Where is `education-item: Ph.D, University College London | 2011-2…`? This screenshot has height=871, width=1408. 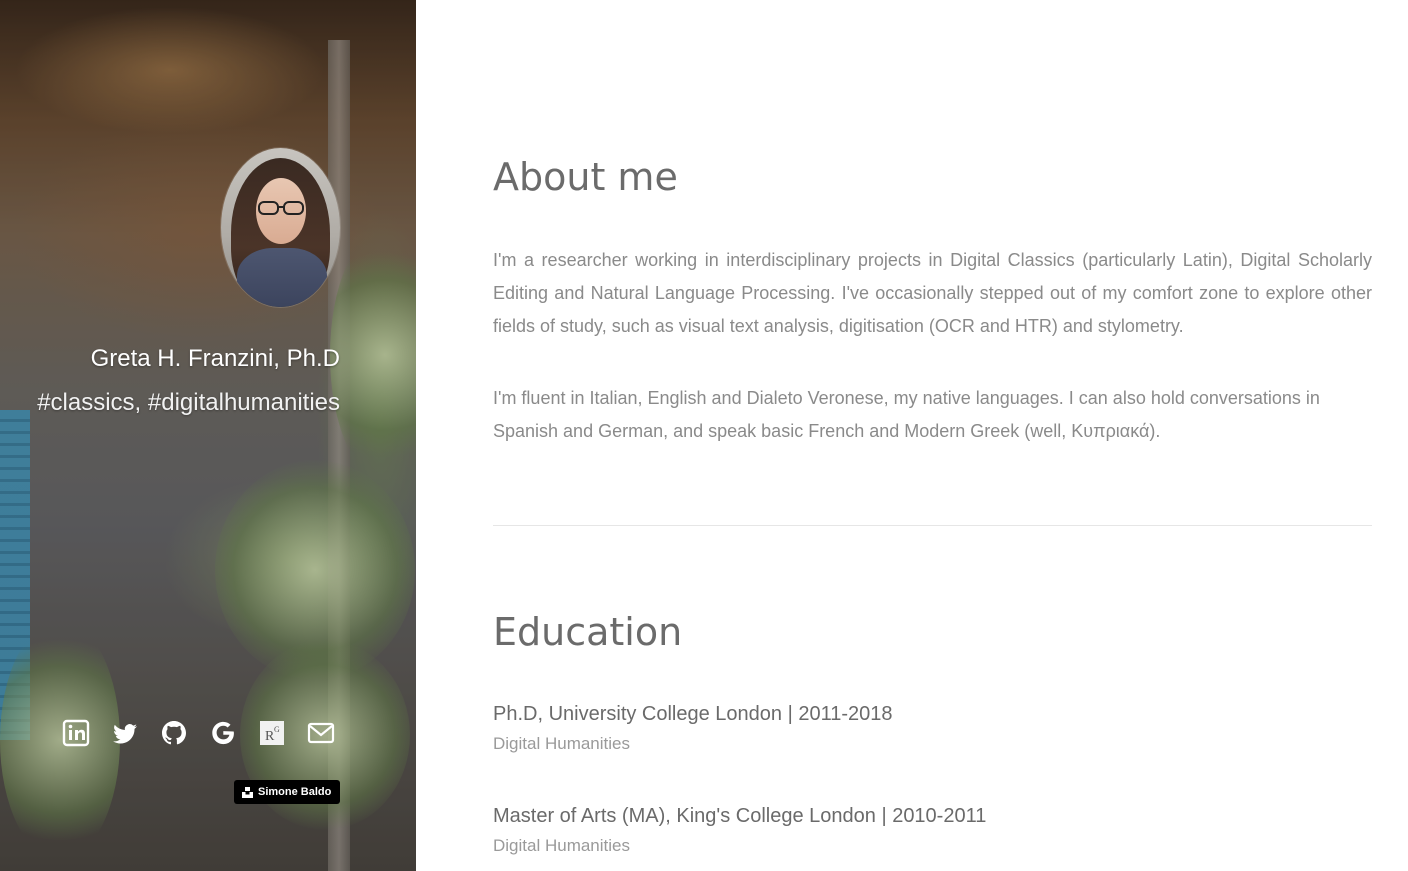
education-item: Ph.D, University College London | 2011-2… is located at coordinates (693, 728).